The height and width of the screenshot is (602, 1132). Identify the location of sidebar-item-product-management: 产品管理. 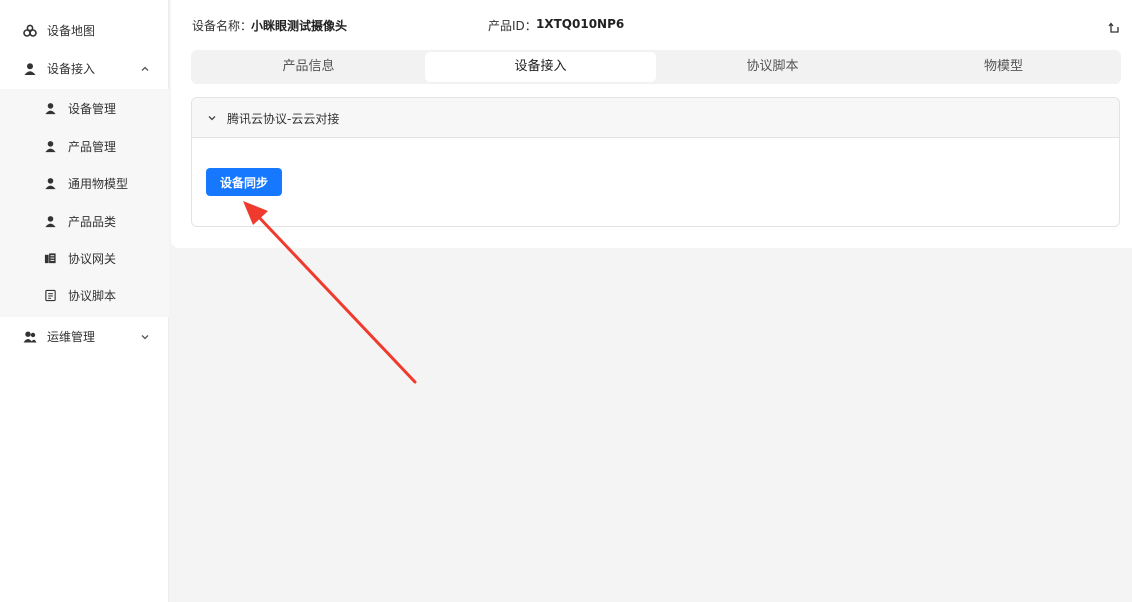
(84, 147).